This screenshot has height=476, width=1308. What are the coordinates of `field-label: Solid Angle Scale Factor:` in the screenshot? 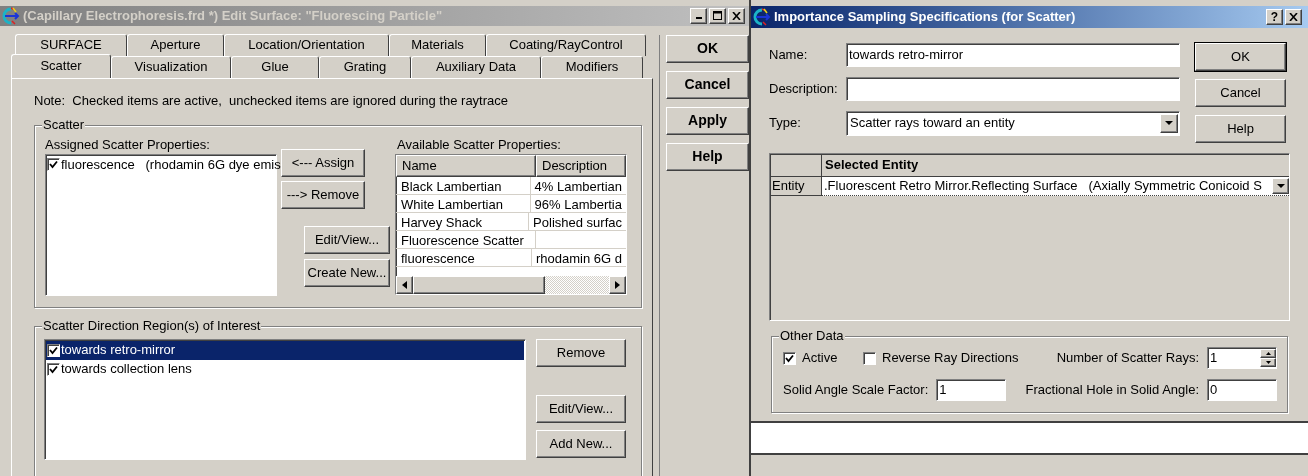 It's located at (856, 390).